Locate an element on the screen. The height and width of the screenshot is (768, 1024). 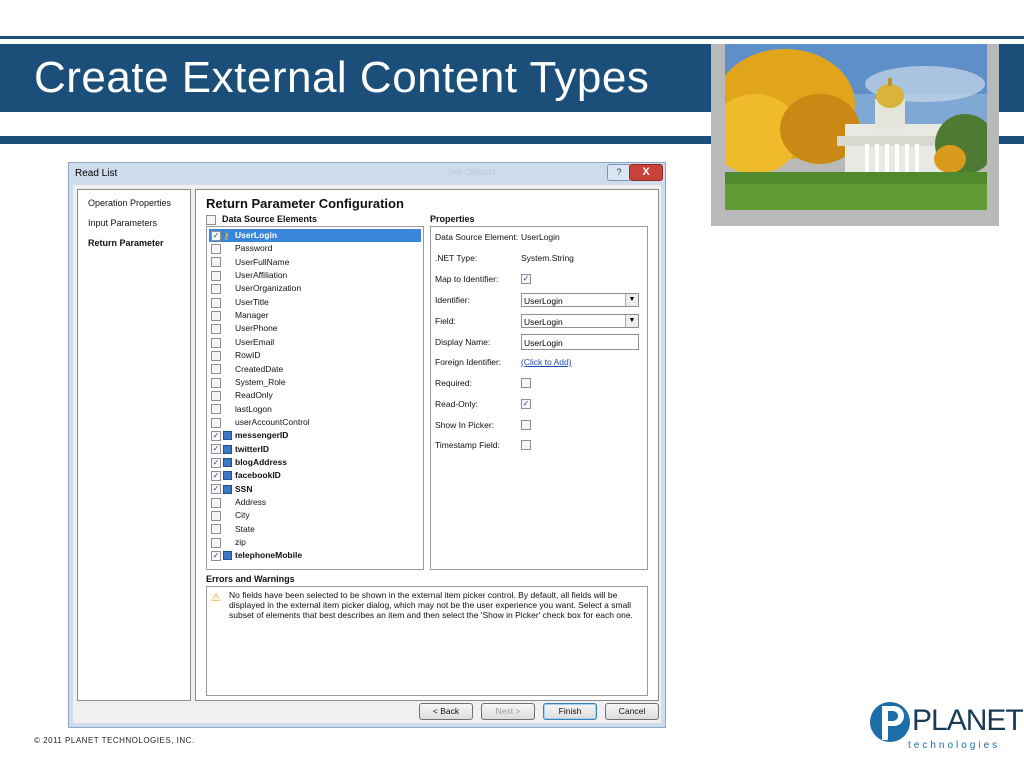
warning-icon: ⚠ is located at coordinates (216, 598).